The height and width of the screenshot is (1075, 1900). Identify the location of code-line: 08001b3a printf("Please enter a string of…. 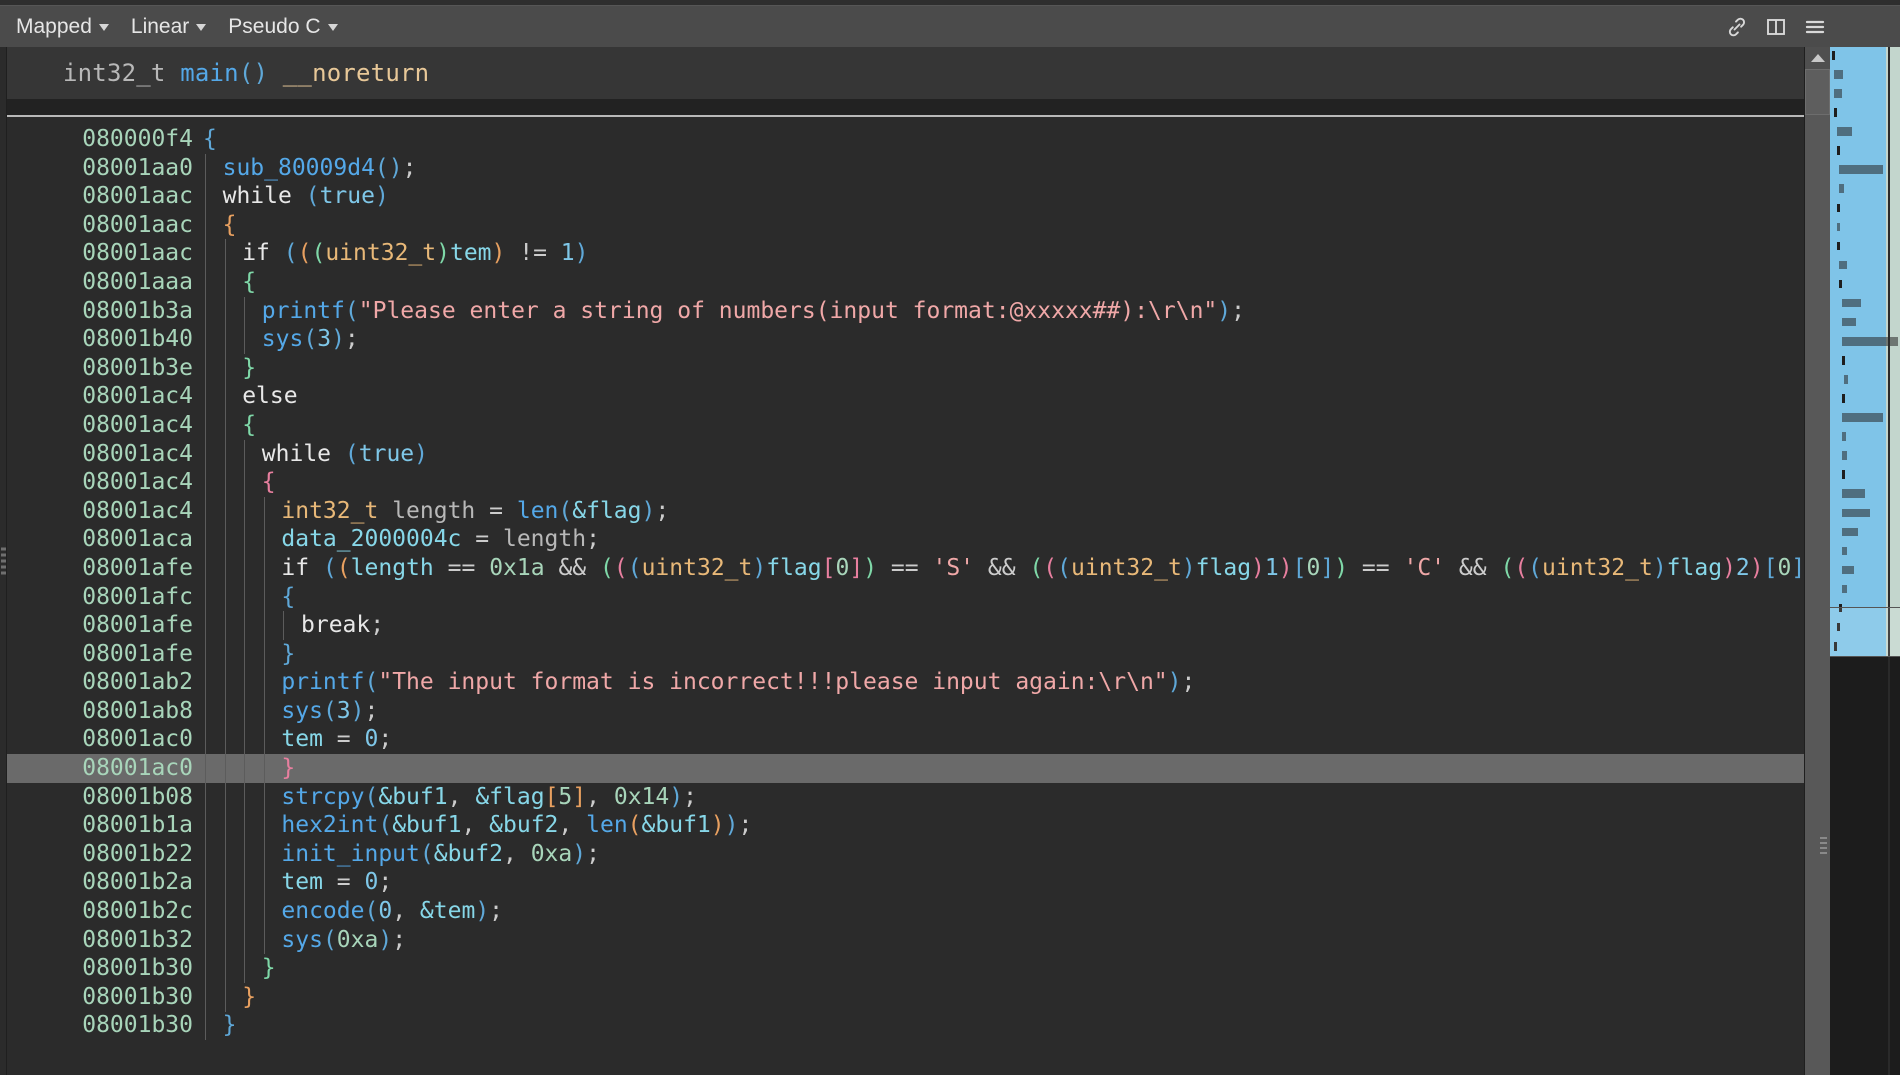
(905, 311).